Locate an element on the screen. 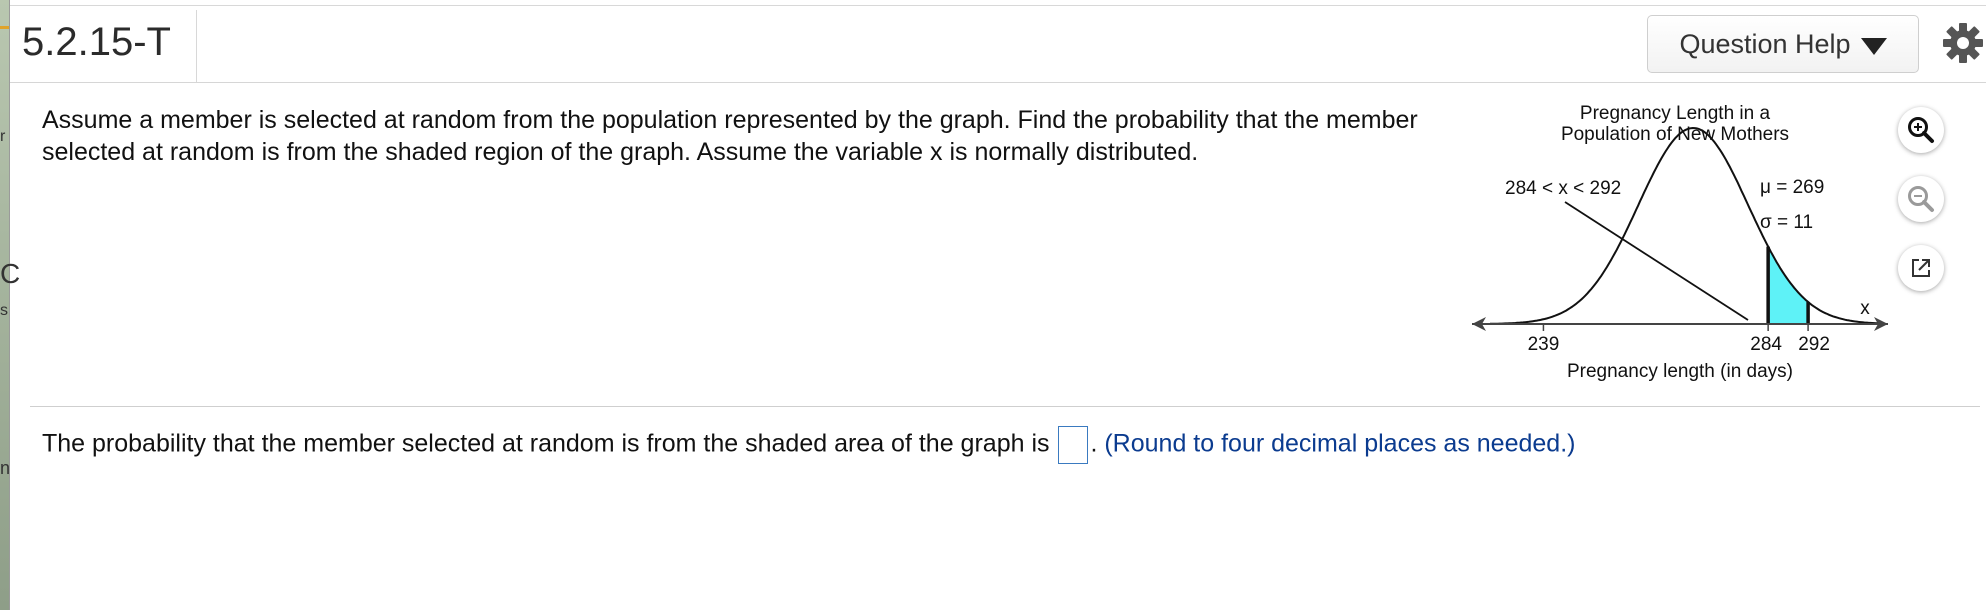  question-help-button: Question Help is located at coordinates (1783, 44).